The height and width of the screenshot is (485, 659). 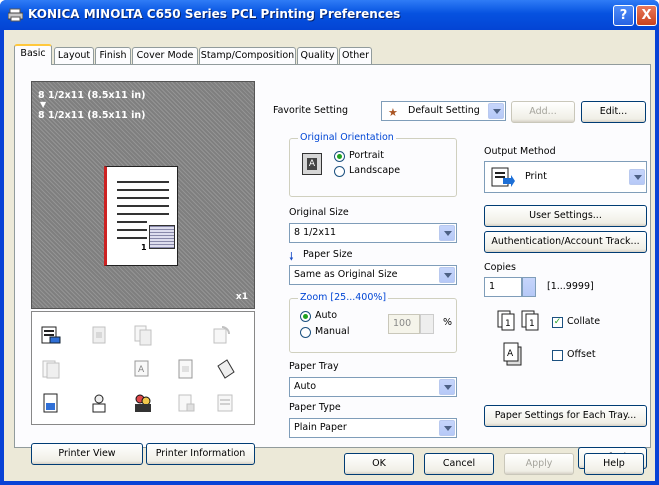 I want to click on output-method-select: Print, so click(x=565, y=177).